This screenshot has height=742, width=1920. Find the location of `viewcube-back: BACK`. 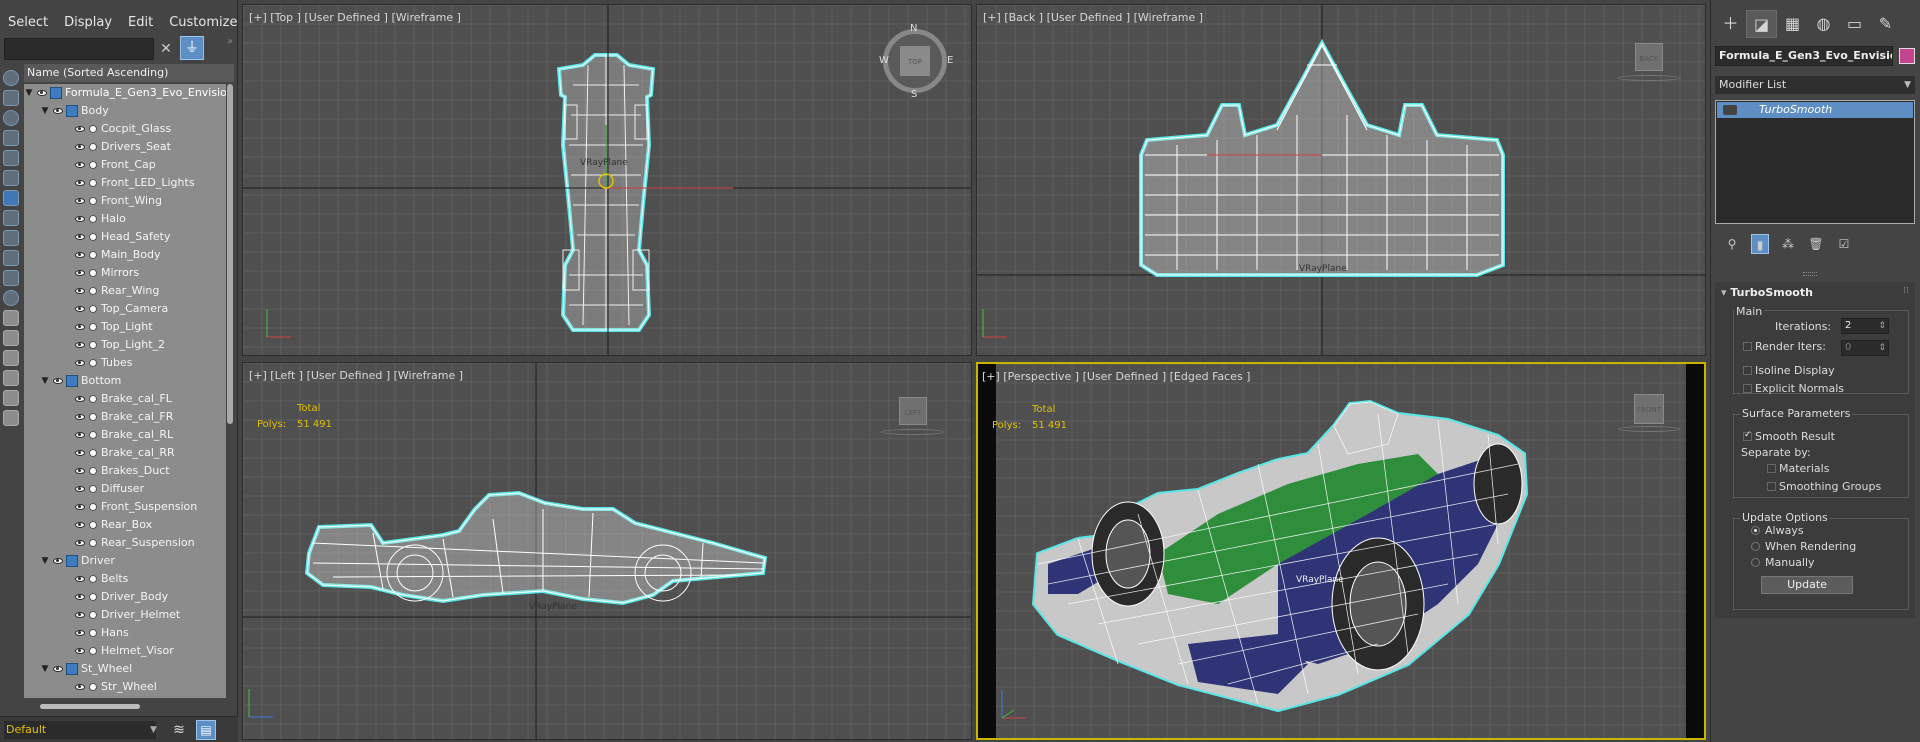

viewcube-back: BACK is located at coordinates (1649, 57).